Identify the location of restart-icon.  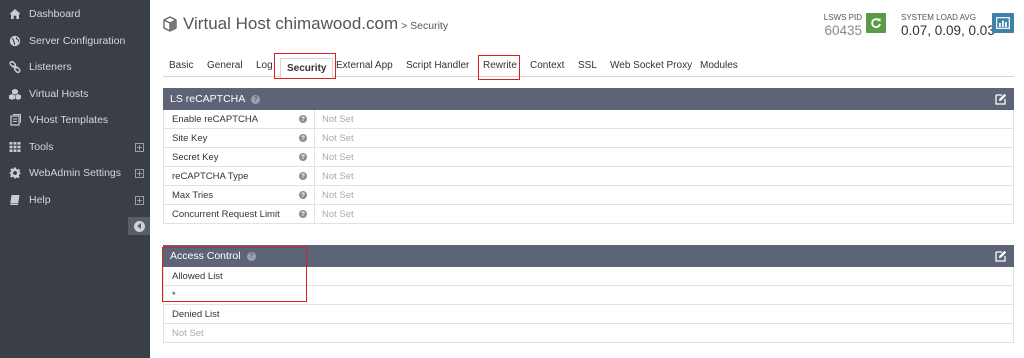
(876, 23).